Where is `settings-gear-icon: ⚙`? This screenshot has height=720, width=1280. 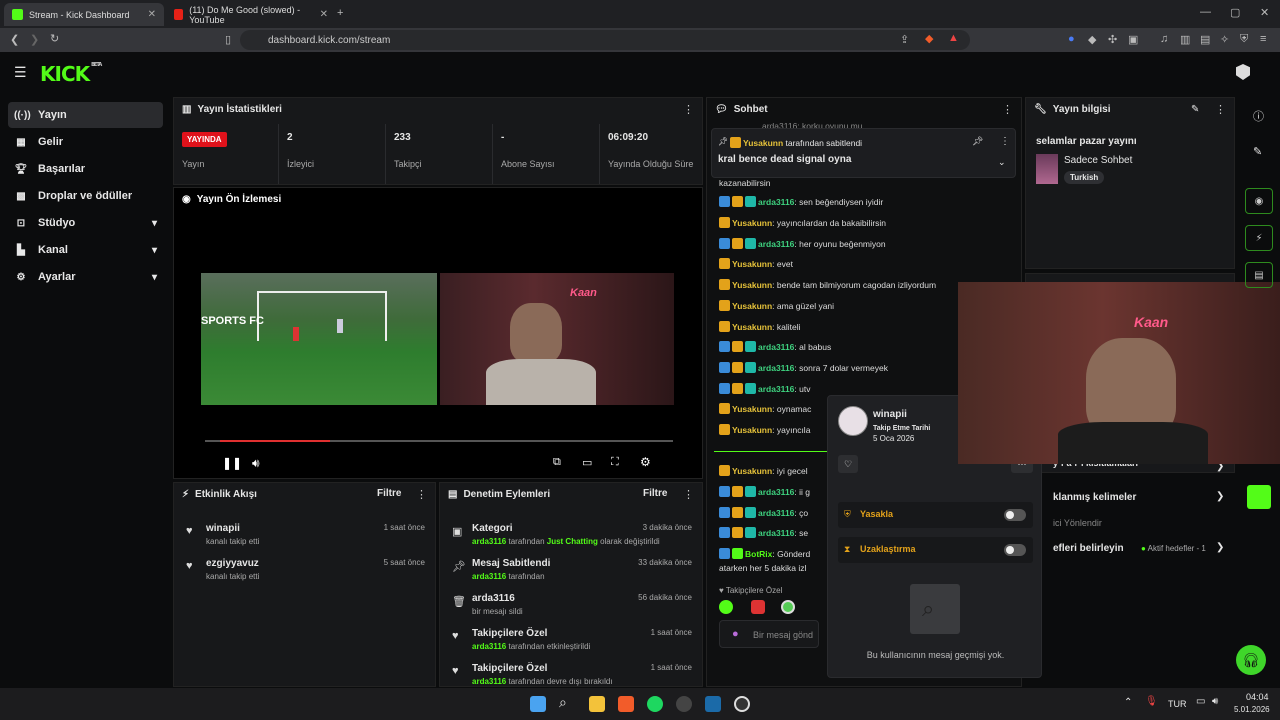
settings-gear-icon: ⚙ is located at coordinates (645, 462).